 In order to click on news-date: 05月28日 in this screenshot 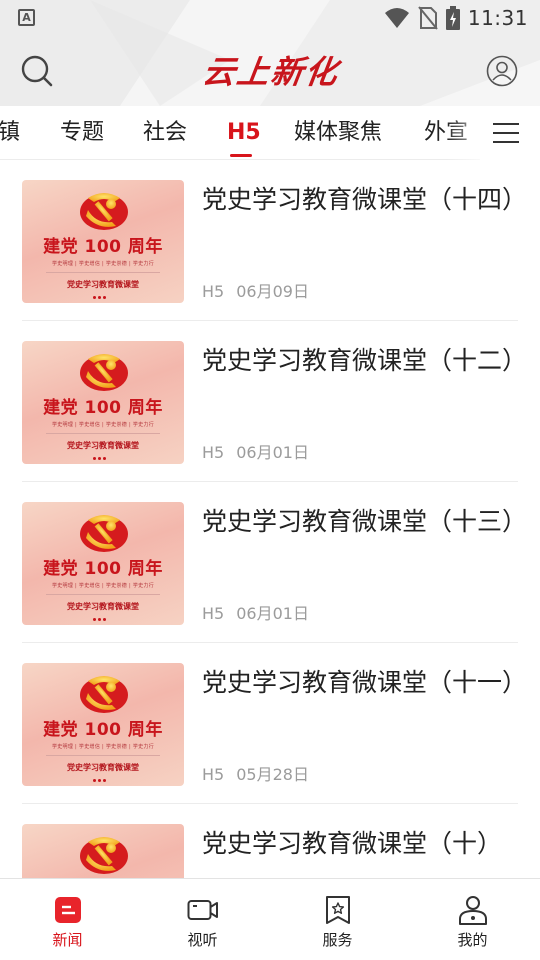, I will do `click(272, 774)`.